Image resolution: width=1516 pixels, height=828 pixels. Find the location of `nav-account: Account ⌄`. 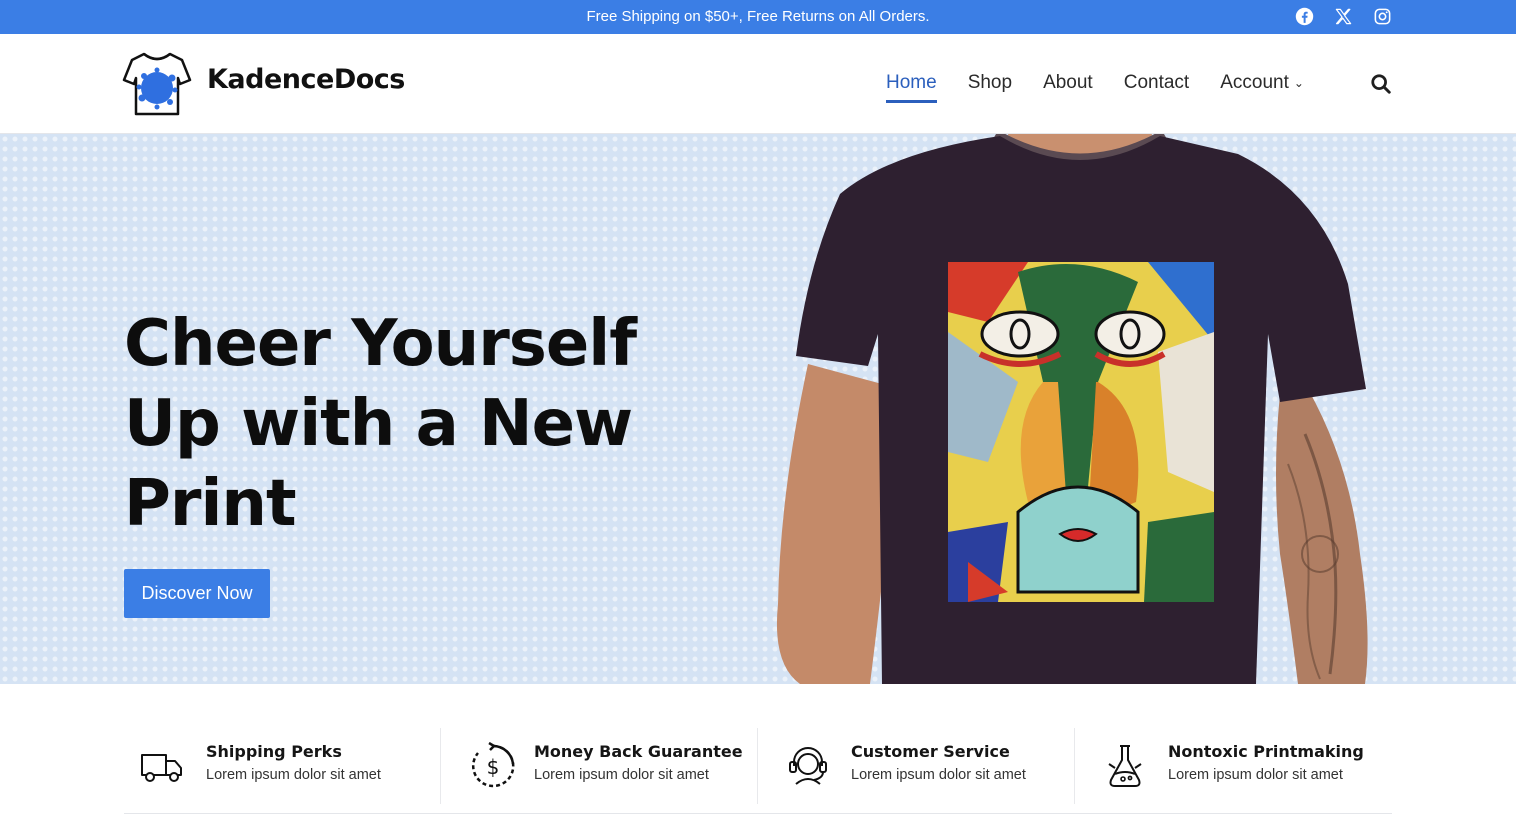

nav-account: Account ⌄ is located at coordinates (1262, 83).